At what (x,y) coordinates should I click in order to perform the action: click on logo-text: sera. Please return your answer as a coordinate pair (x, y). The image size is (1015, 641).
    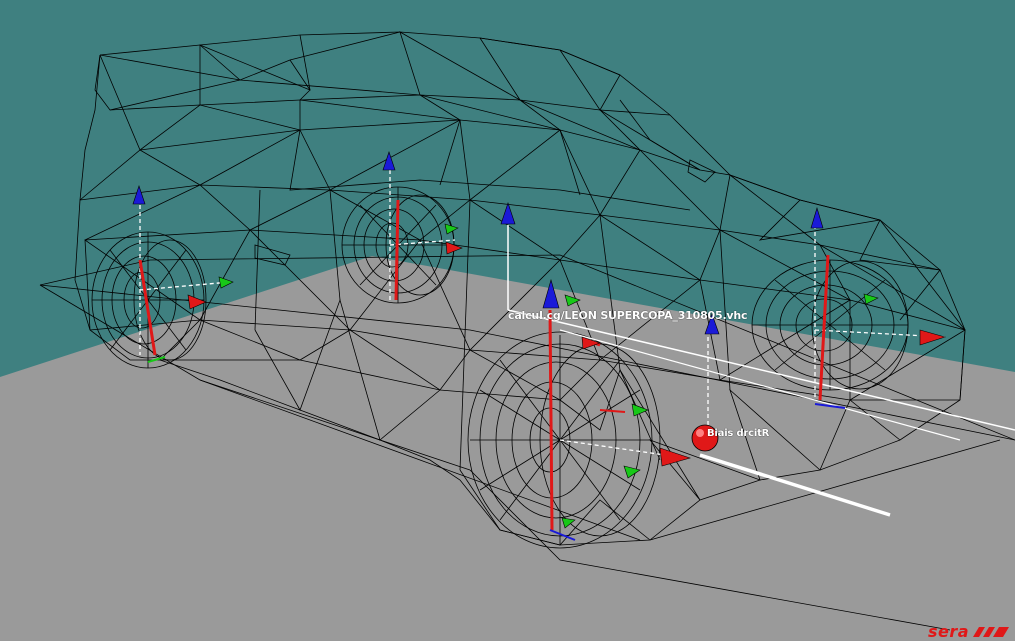
    Looking at the image, I should click on (948, 631).